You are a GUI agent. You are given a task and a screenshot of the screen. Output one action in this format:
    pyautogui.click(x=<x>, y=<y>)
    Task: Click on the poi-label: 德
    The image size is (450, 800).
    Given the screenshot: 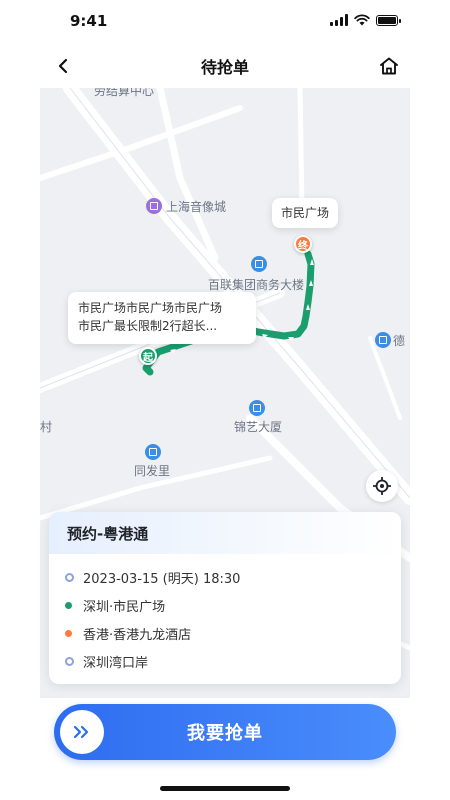 What is the action you would take?
    pyautogui.click(x=399, y=341)
    